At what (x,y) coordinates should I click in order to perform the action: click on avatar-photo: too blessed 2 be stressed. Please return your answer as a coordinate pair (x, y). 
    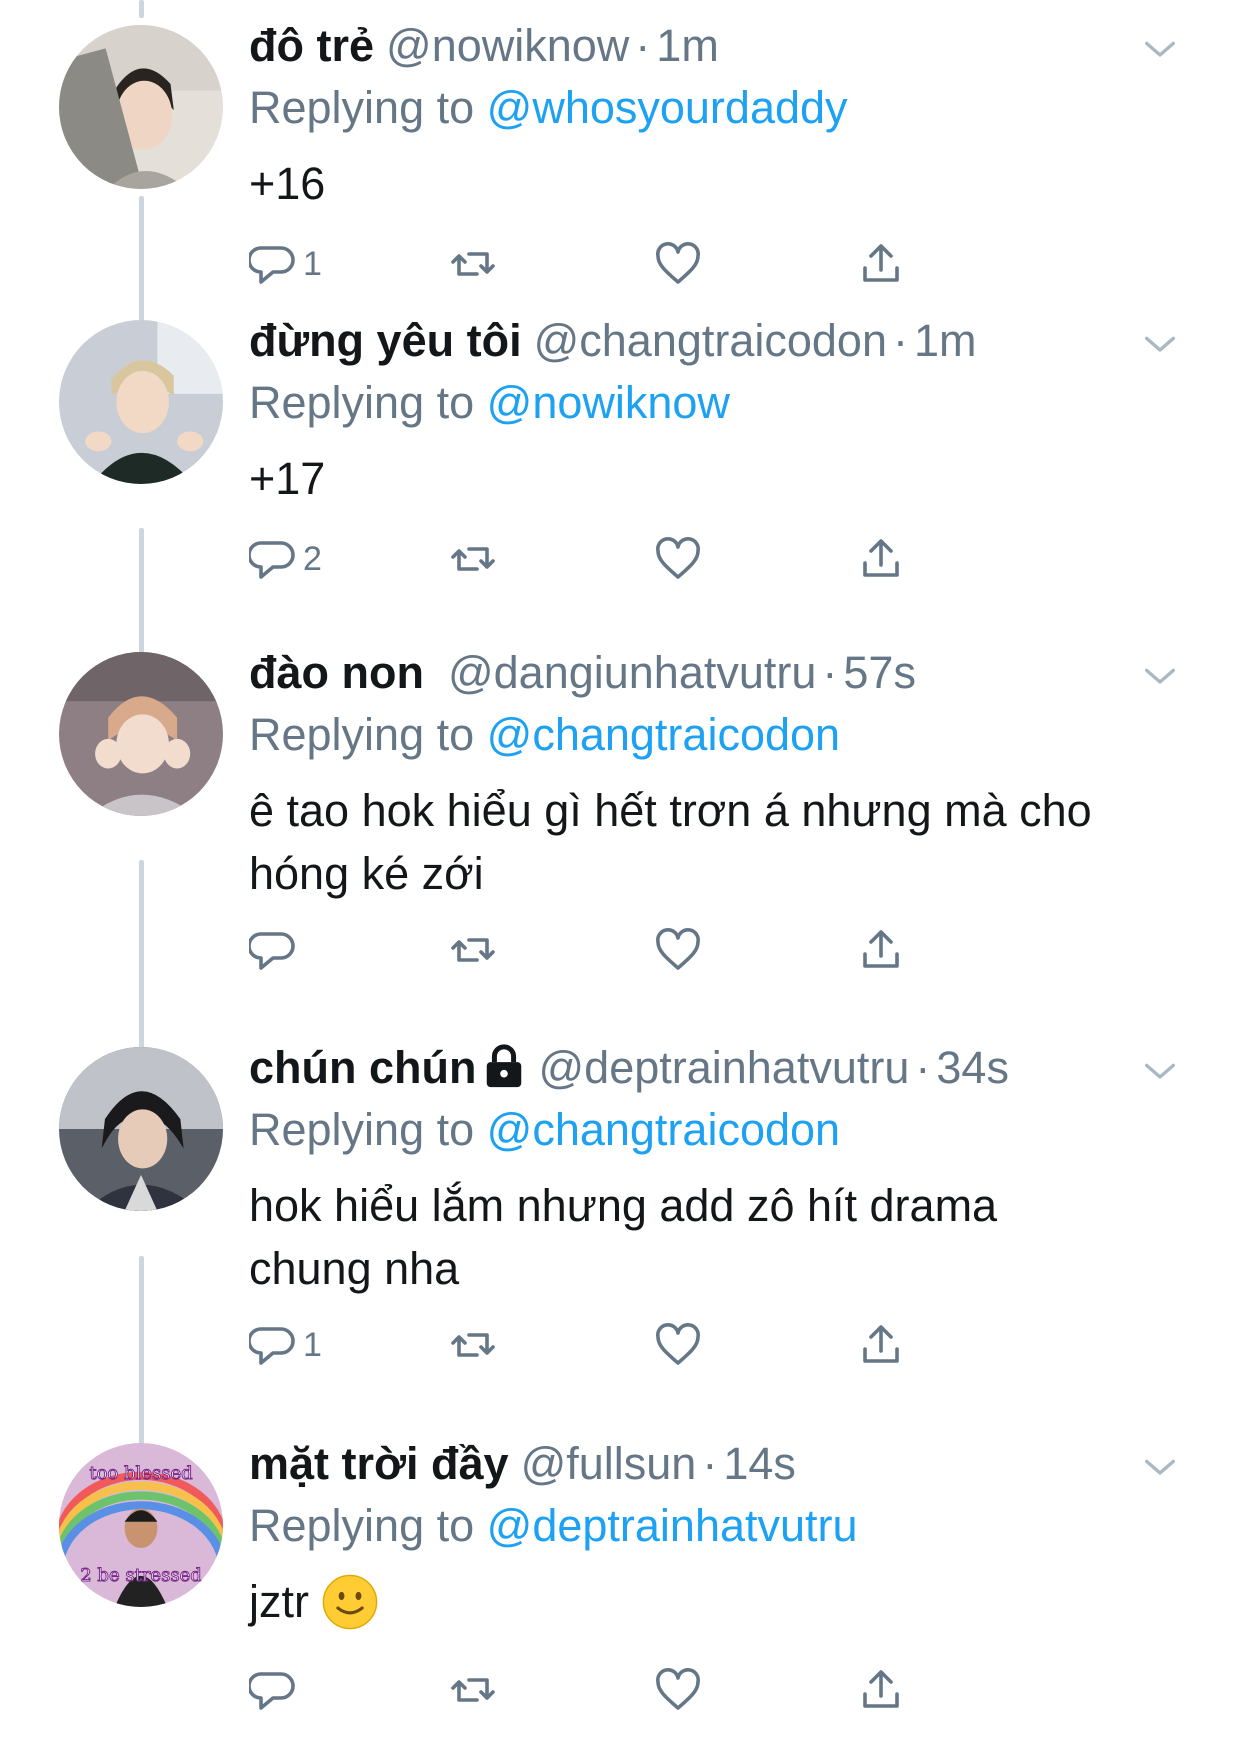
    Looking at the image, I should click on (141, 1525).